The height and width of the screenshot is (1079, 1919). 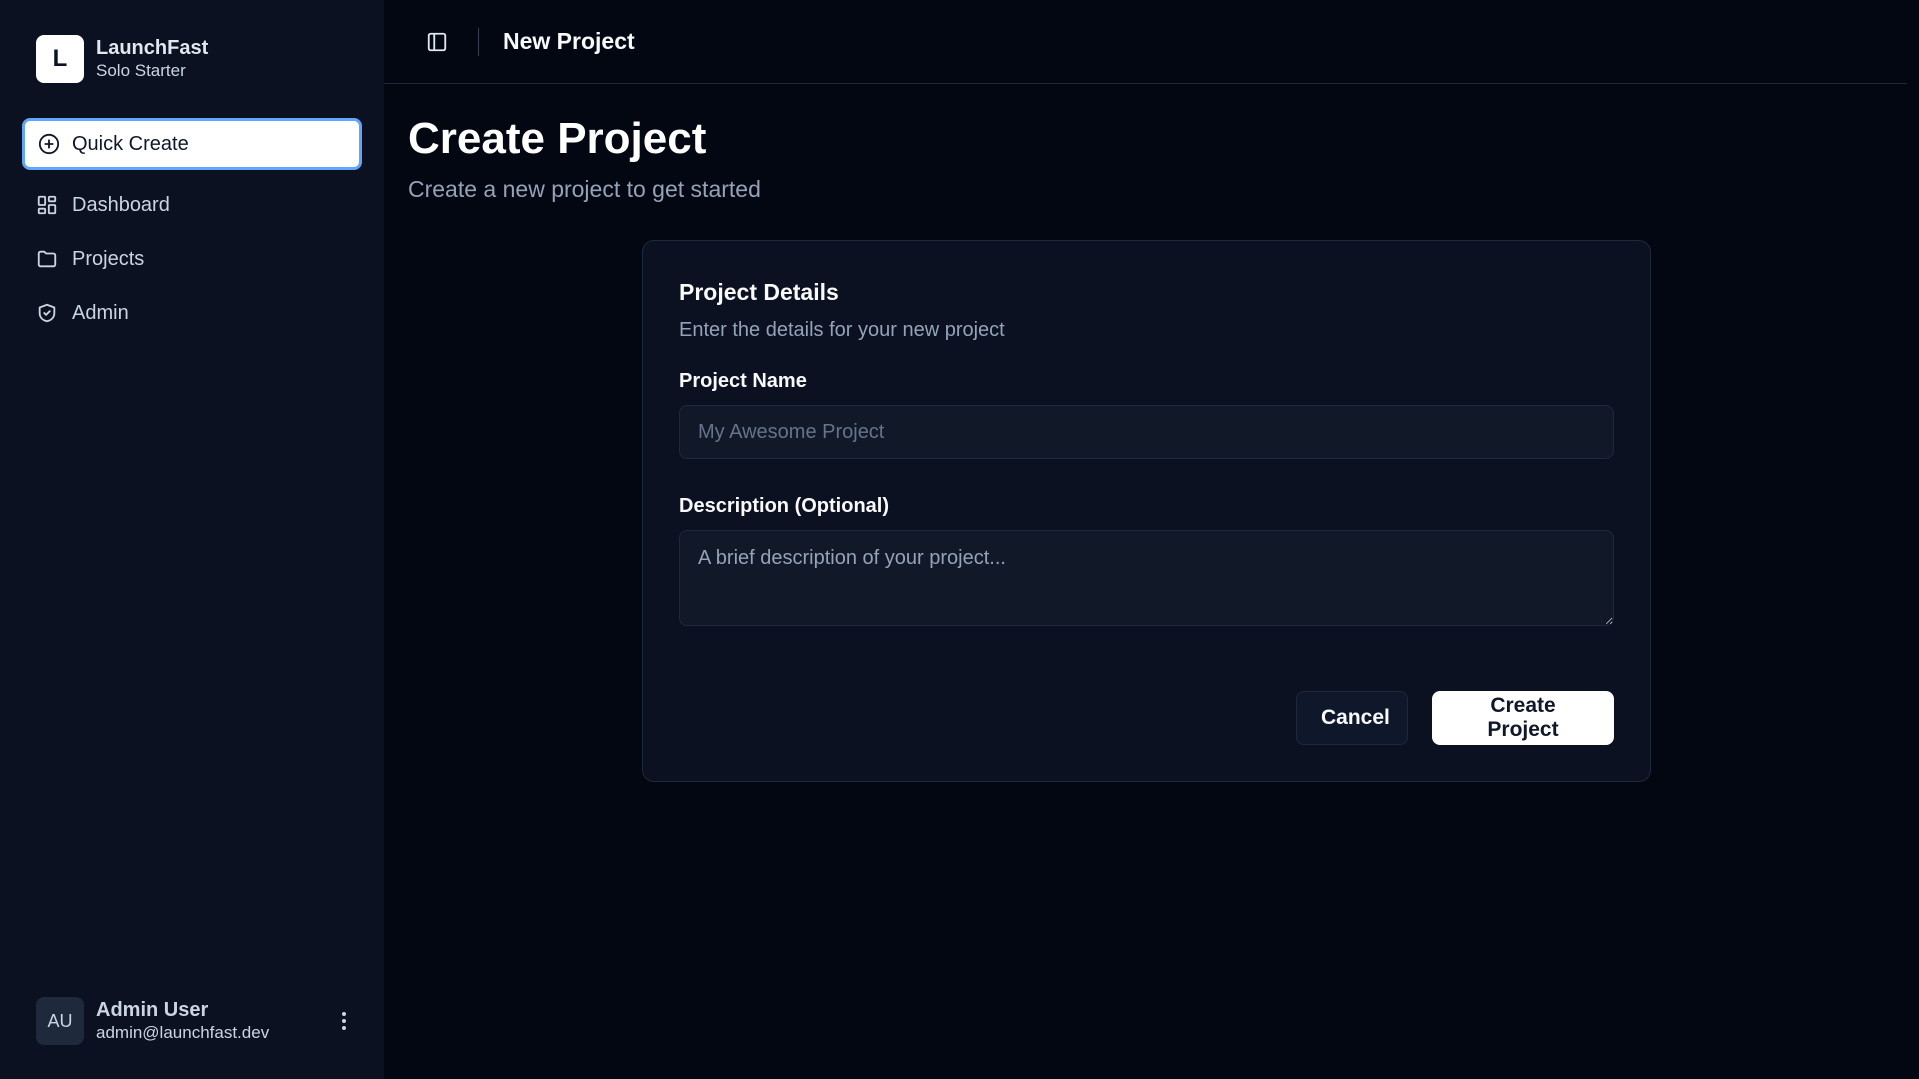 I want to click on sidebar-item-label: Projects, so click(x=108, y=258).